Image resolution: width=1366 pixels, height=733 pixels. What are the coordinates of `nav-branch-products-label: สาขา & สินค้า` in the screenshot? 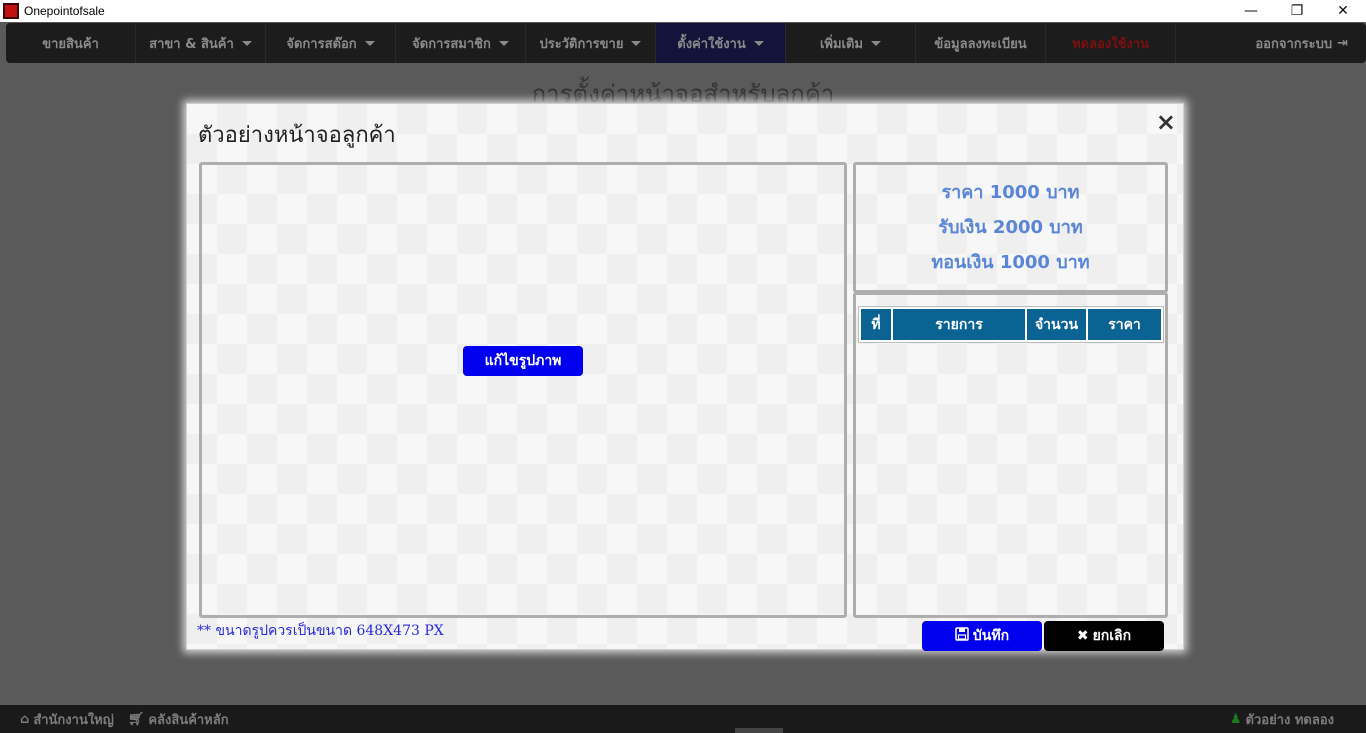 It's located at (191, 44).